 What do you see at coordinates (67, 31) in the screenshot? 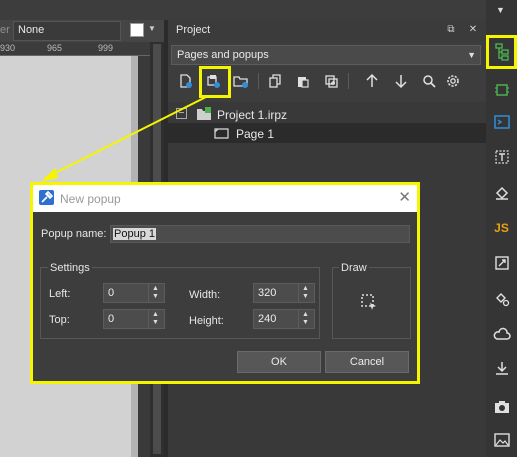
I see `fill-combo: None` at bounding box center [67, 31].